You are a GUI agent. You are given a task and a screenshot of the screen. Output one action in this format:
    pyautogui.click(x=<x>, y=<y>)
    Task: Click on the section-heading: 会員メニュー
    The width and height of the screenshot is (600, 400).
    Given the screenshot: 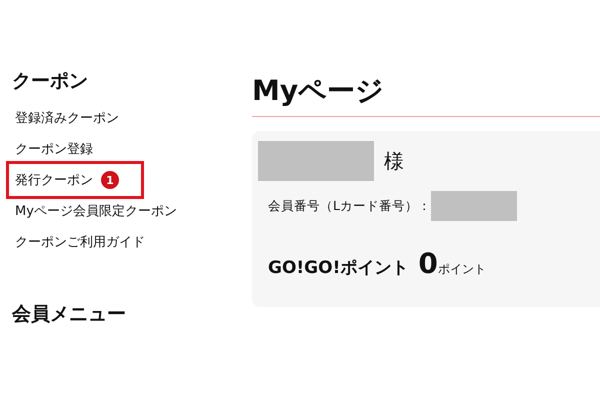 What is the action you would take?
    pyautogui.click(x=69, y=314)
    